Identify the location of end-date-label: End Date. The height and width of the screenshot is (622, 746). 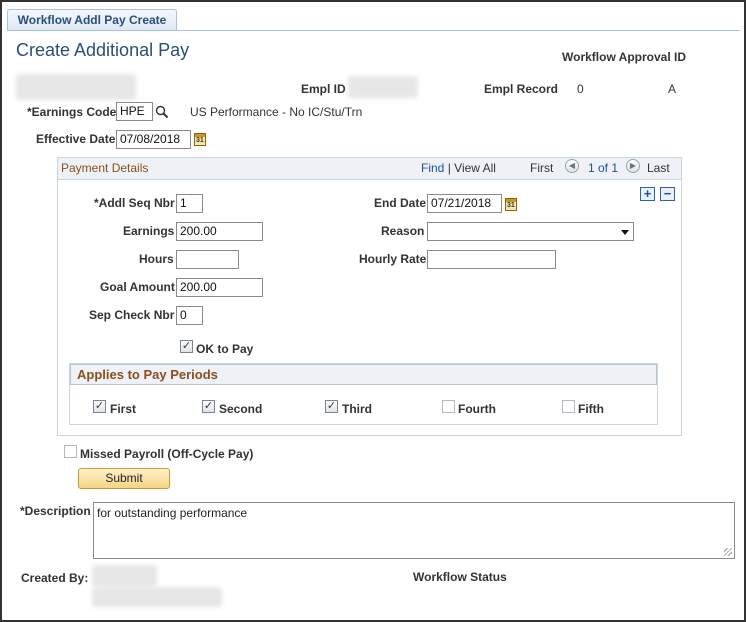
(400, 203).